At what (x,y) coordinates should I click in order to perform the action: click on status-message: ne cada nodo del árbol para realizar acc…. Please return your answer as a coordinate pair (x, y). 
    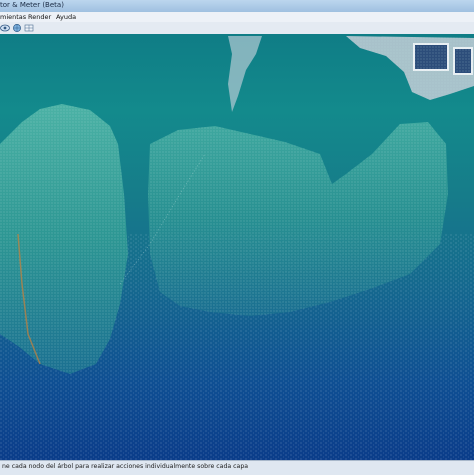
    Looking at the image, I should click on (125, 466).